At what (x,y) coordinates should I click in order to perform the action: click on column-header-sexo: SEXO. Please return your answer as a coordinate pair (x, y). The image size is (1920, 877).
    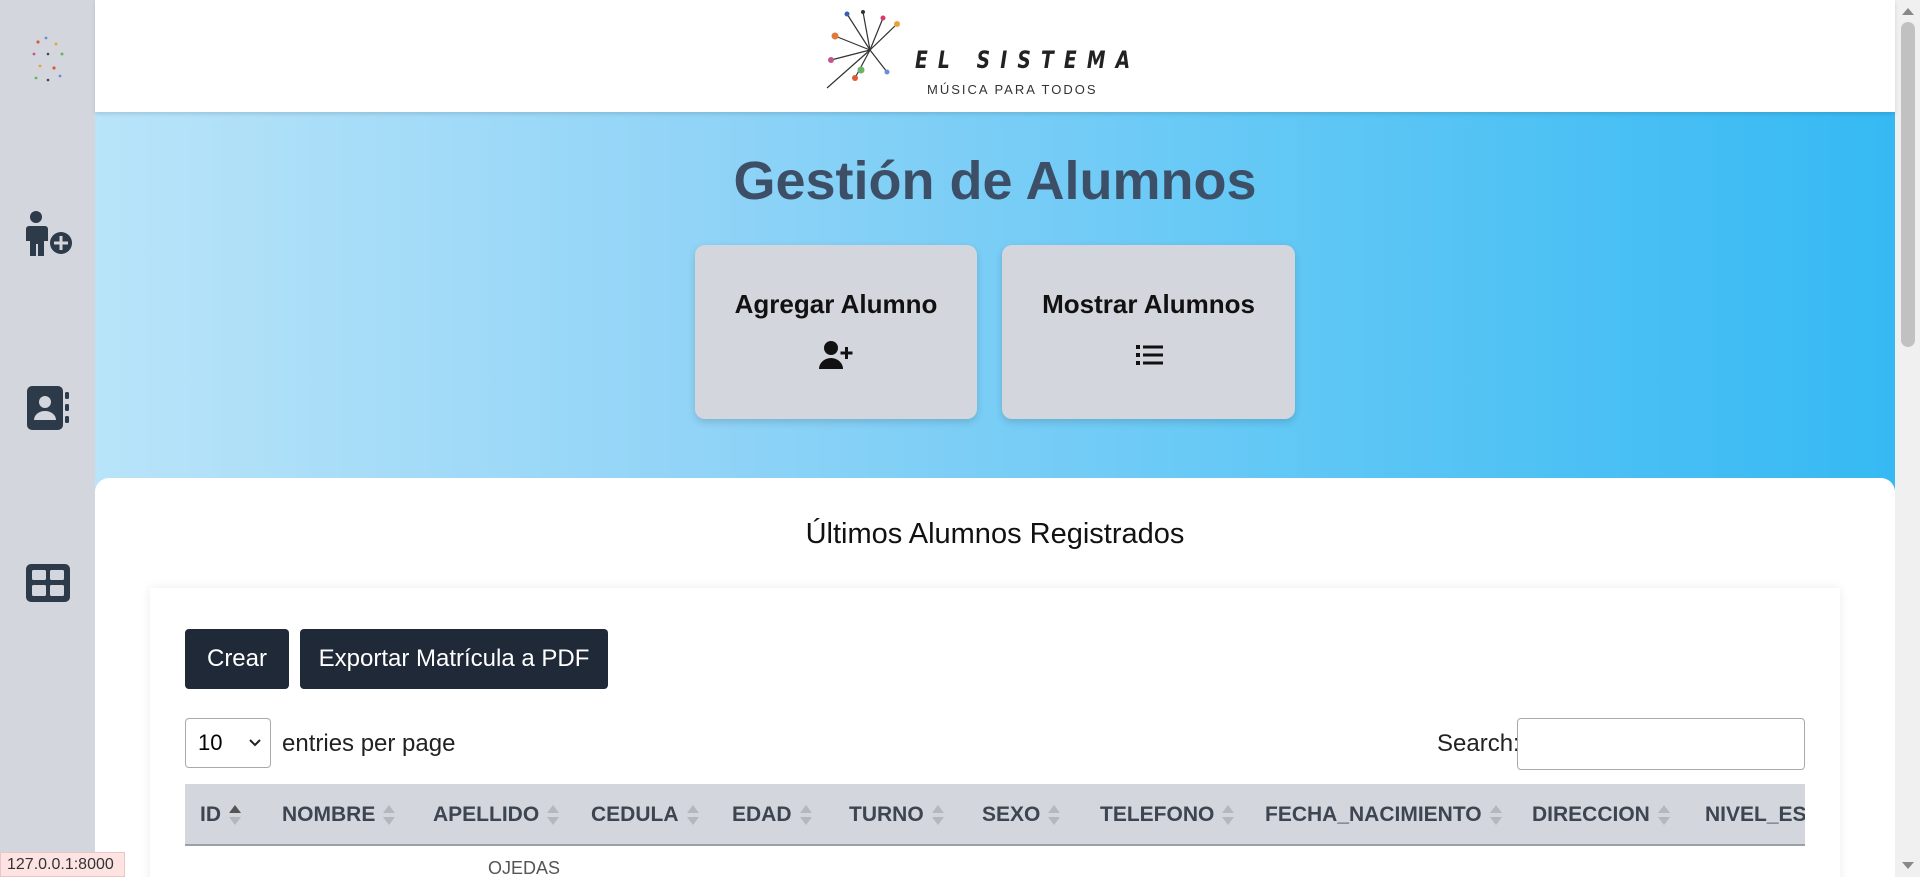
    Looking at the image, I should click on (1021, 814).